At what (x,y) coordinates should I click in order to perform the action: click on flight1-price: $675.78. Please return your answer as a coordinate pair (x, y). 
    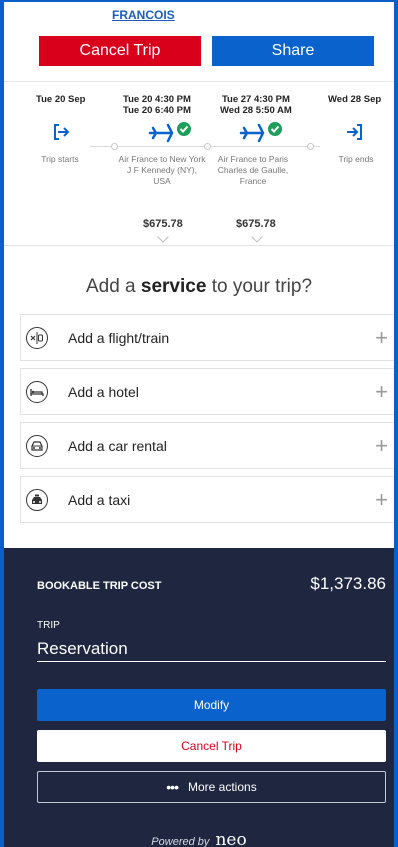
    Looking at the image, I should click on (163, 224).